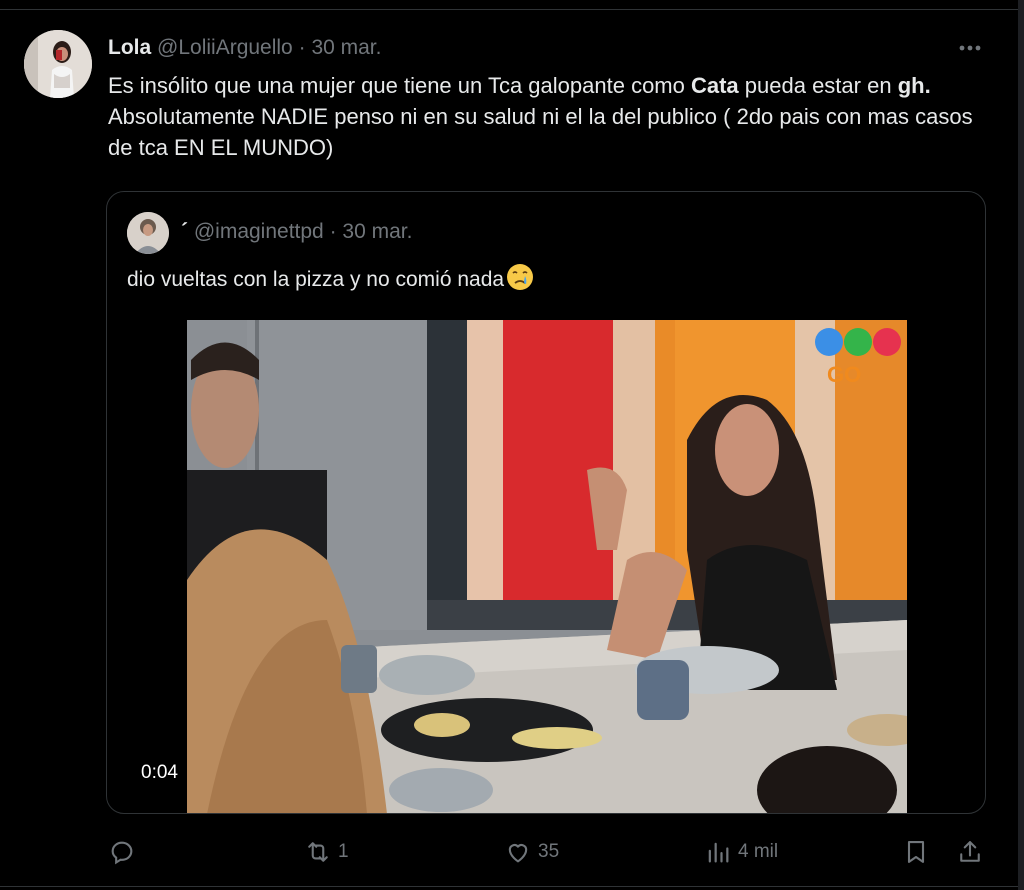 The height and width of the screenshot is (890, 1024). What do you see at coordinates (520, 277) in the screenshot?
I see `crying-face-icon` at bounding box center [520, 277].